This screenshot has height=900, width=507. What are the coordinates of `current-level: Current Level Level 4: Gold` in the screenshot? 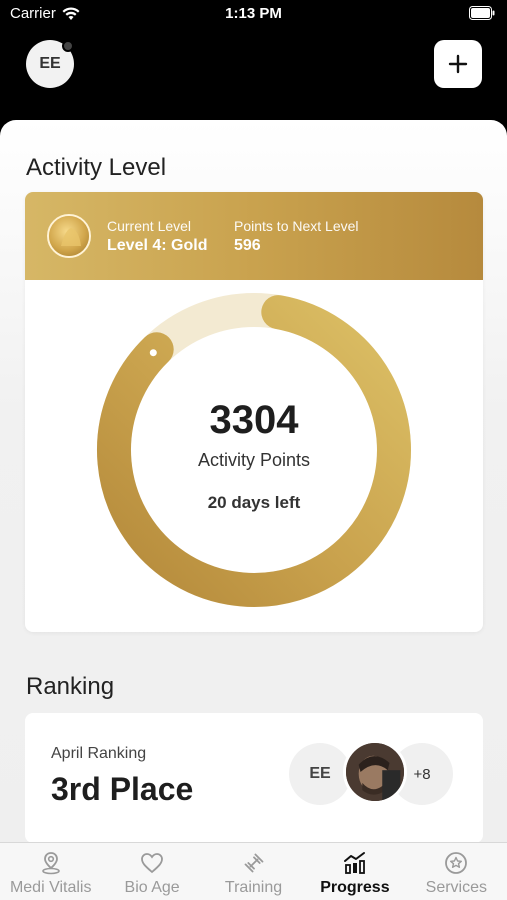 It's located at (157, 236).